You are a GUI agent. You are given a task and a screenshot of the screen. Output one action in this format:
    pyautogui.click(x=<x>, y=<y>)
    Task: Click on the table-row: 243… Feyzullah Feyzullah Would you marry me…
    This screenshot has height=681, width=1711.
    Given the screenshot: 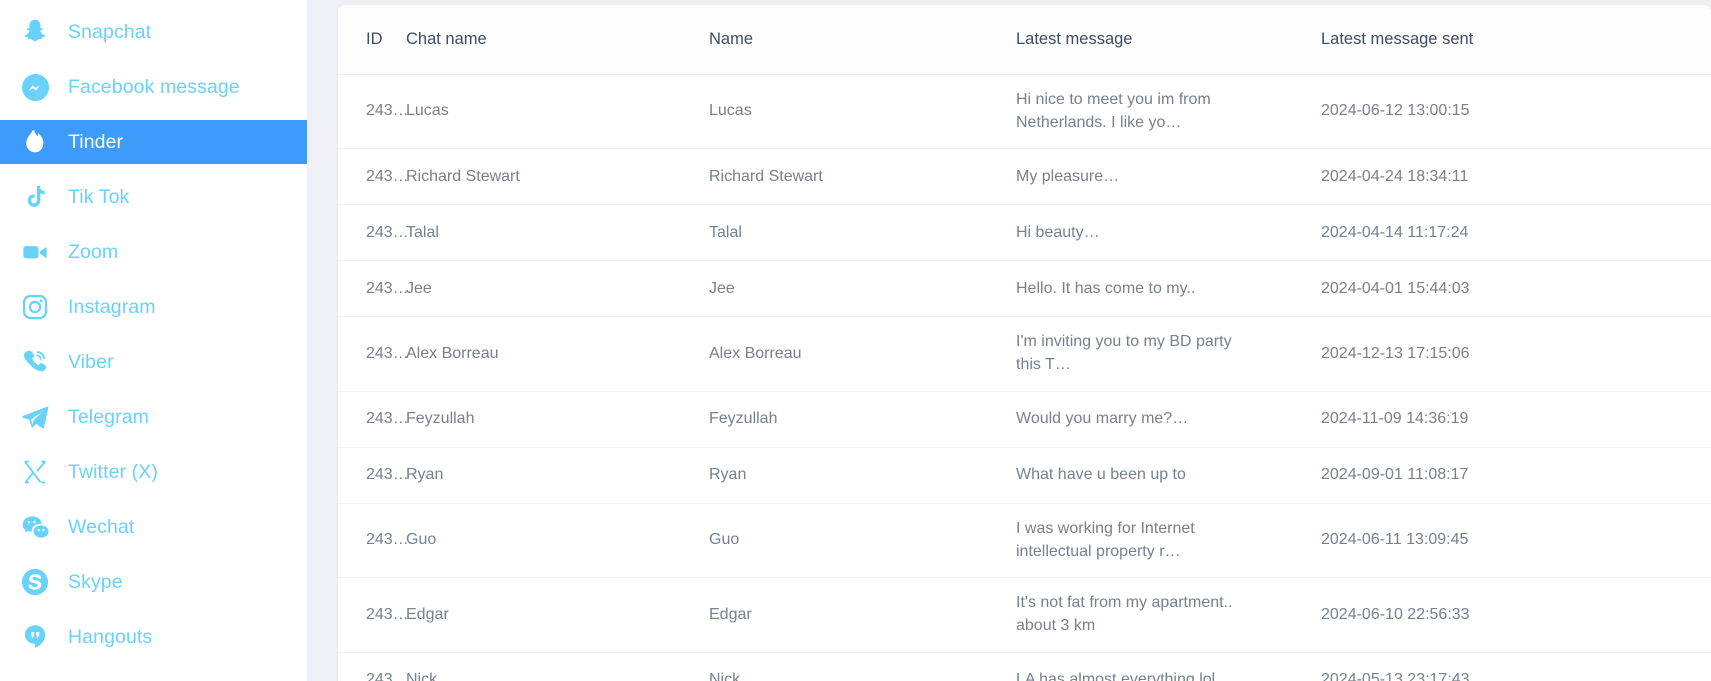 What is the action you would take?
    pyautogui.click(x=1024, y=419)
    